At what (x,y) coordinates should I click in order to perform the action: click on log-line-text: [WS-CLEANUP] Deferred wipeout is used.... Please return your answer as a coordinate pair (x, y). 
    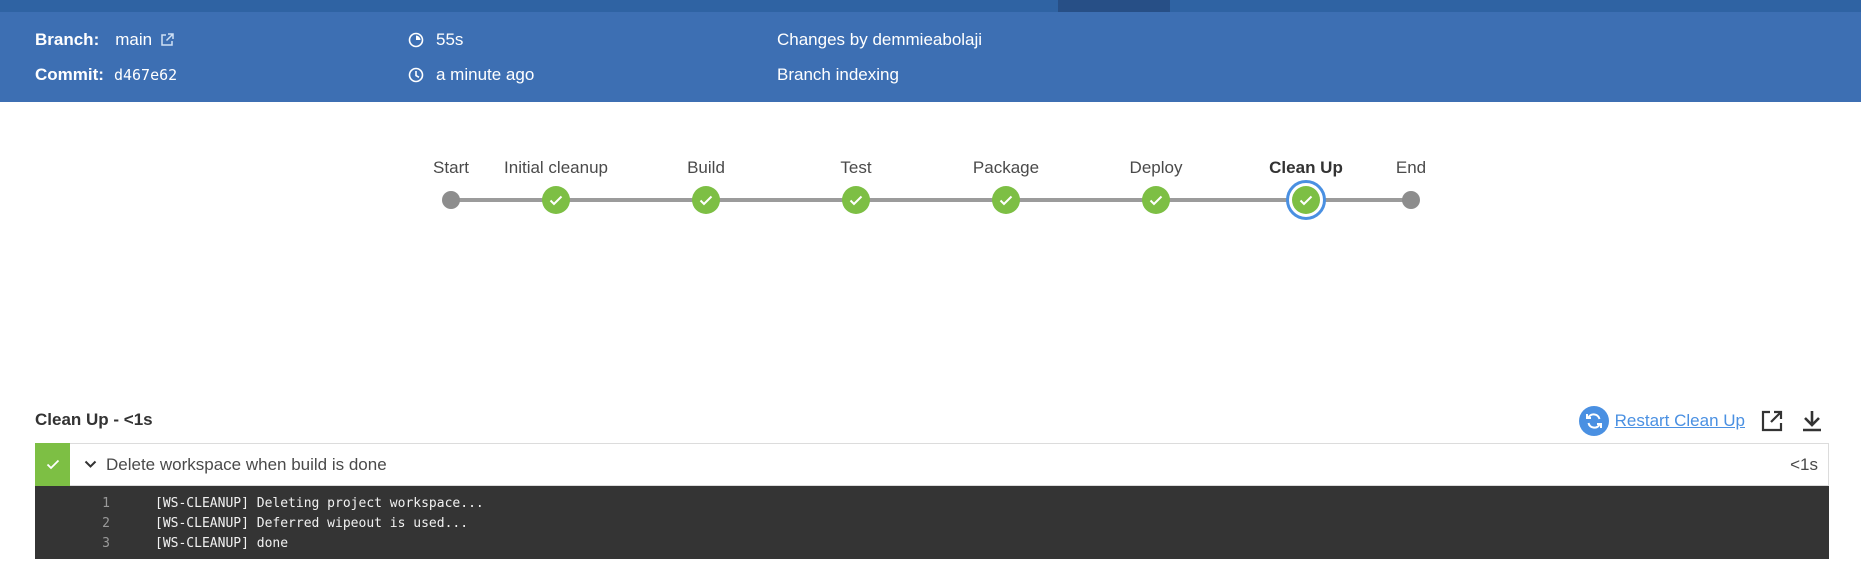
    Looking at the image, I should click on (312, 523).